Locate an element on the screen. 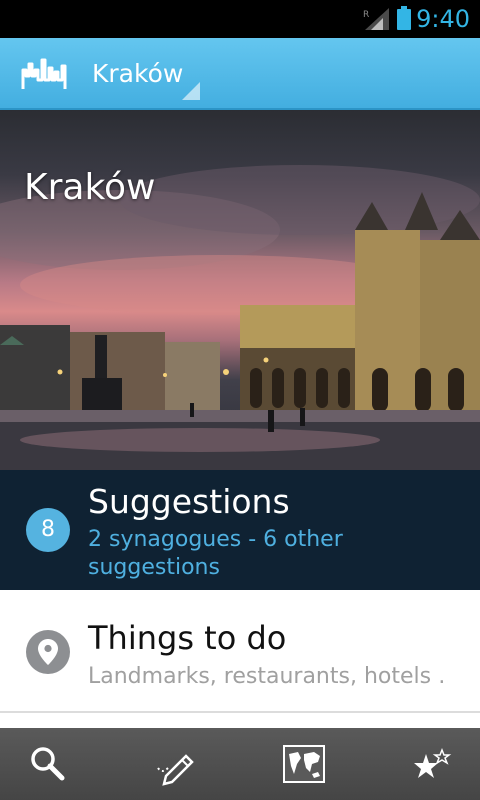  hero-city-title: Kraków is located at coordinates (90, 187).